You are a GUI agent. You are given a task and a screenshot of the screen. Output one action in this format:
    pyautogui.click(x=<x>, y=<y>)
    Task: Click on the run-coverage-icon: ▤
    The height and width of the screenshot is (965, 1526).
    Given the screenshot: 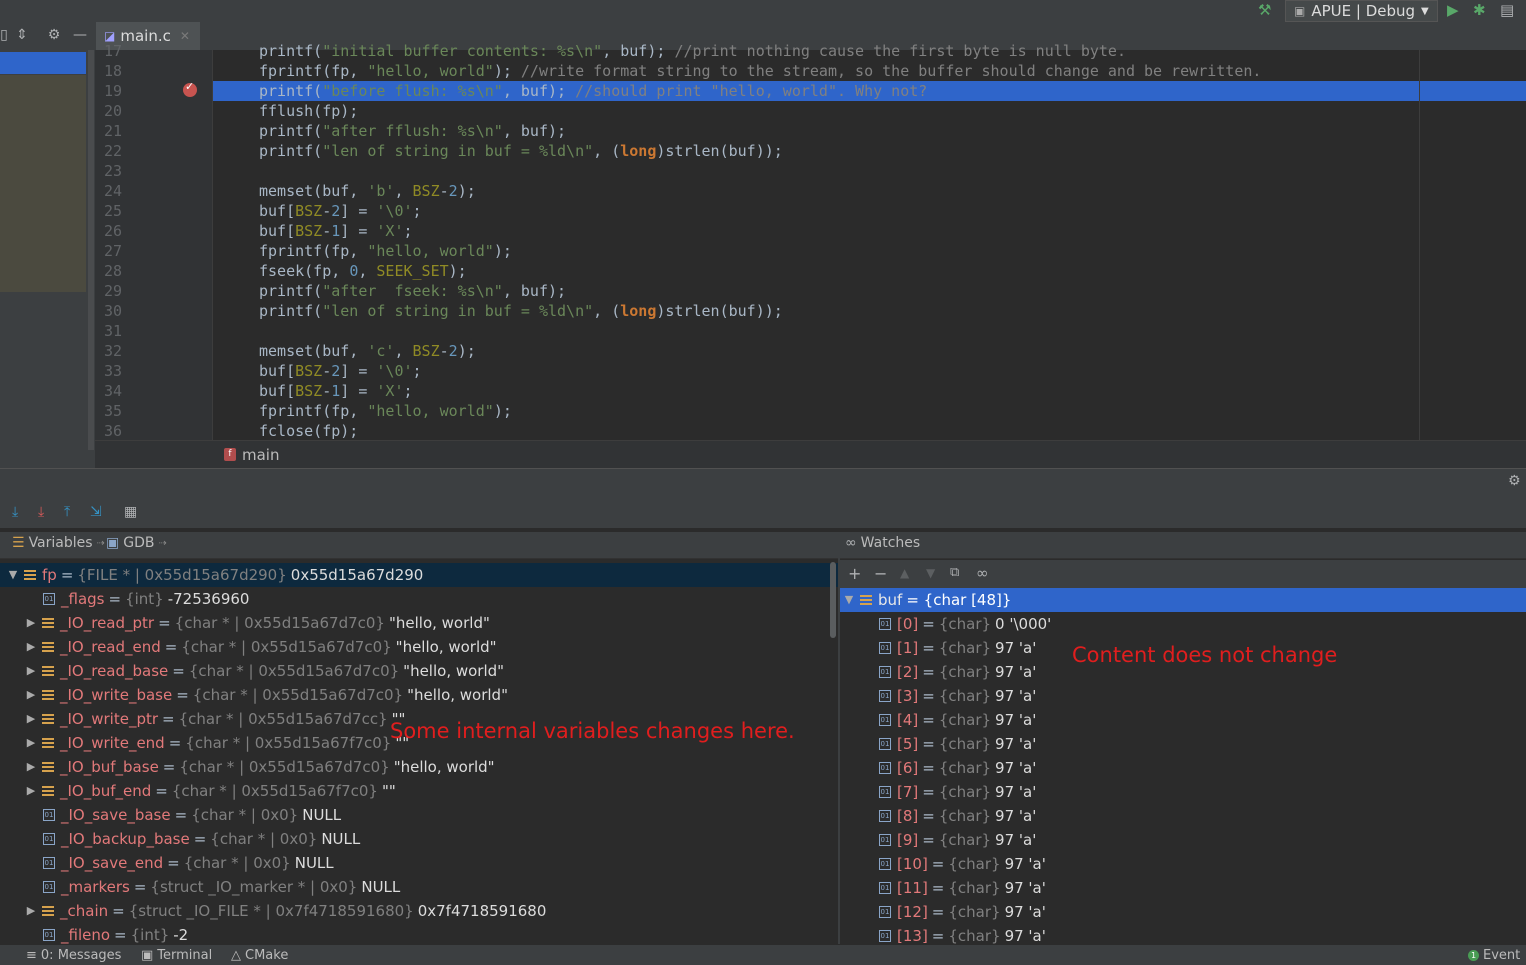 What is the action you would take?
    pyautogui.click(x=1507, y=10)
    